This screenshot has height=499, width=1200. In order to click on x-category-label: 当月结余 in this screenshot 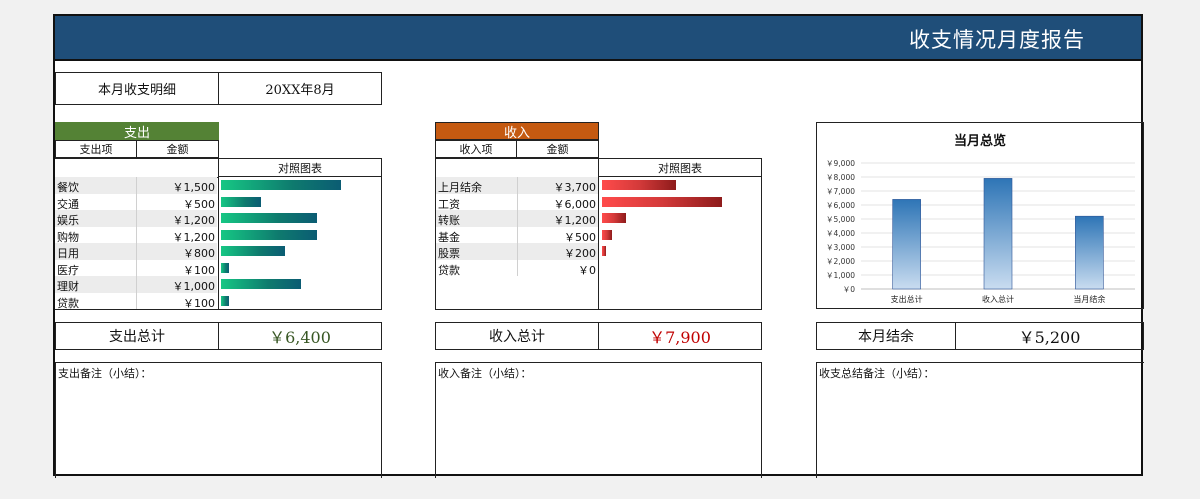, I will do `click(1089, 299)`.